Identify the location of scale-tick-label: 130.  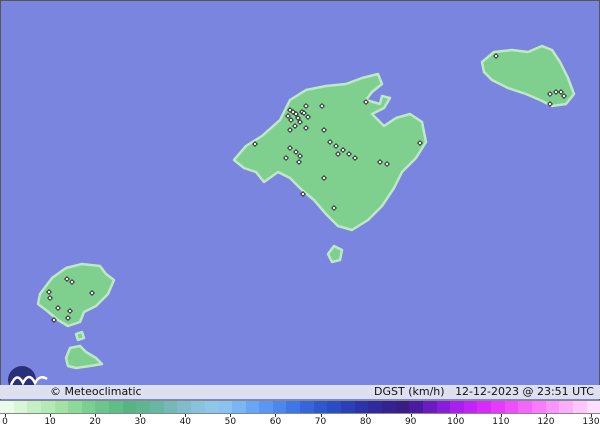
(591, 422).